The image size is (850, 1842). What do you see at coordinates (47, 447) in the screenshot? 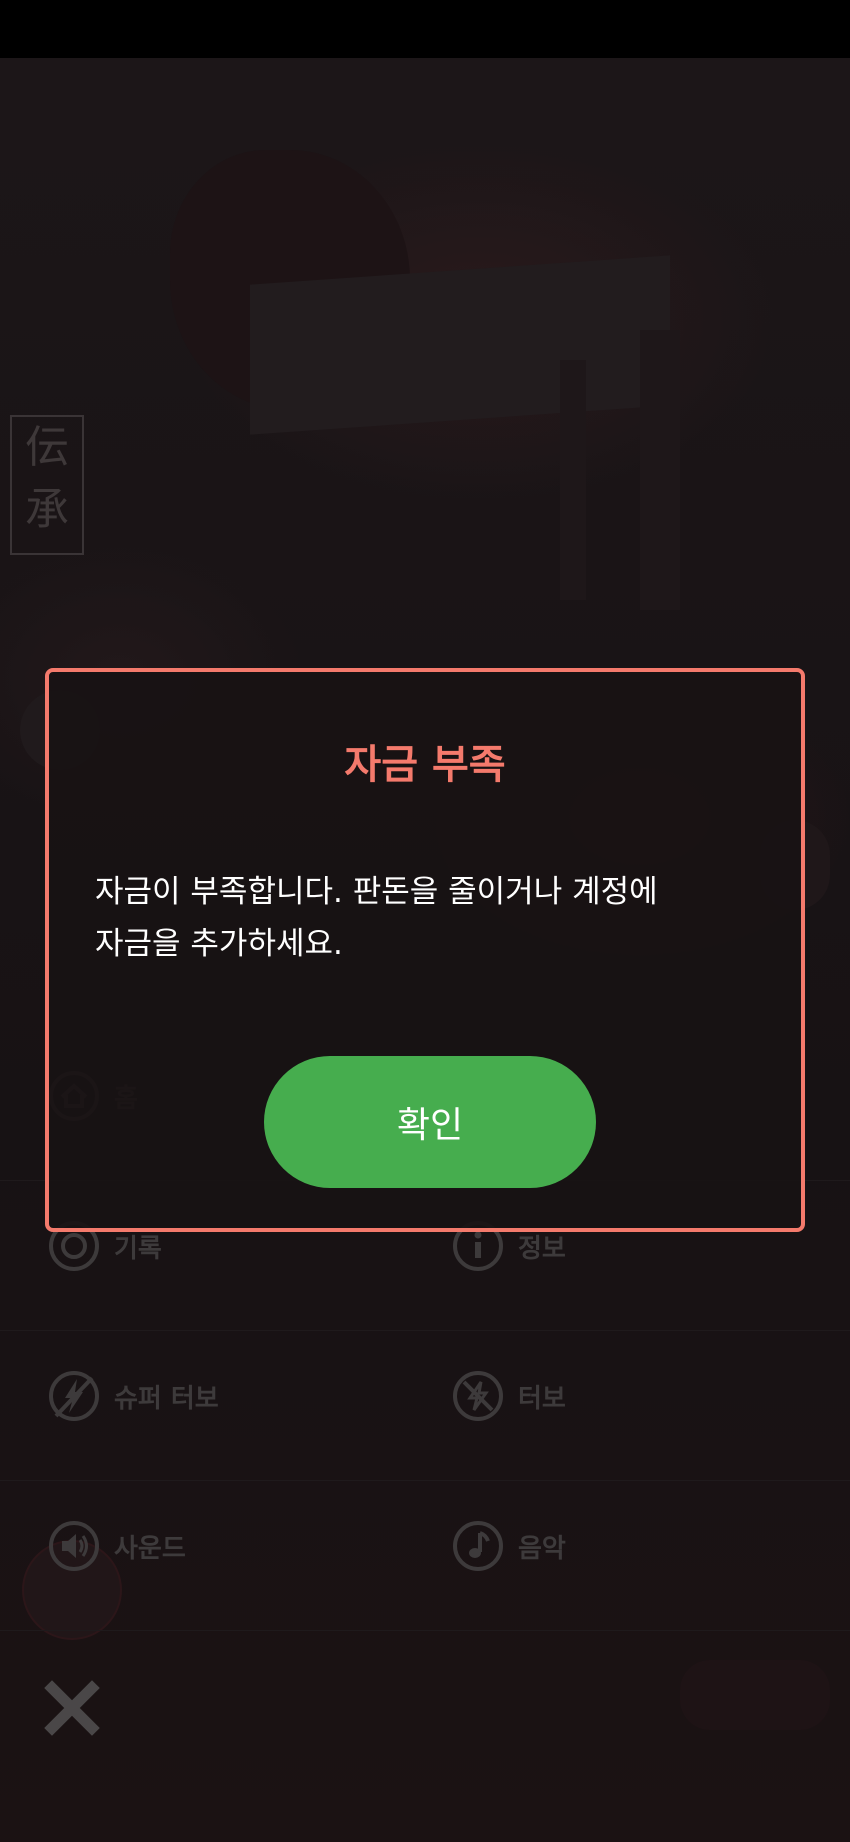
I see `sign-char: 伝` at bounding box center [47, 447].